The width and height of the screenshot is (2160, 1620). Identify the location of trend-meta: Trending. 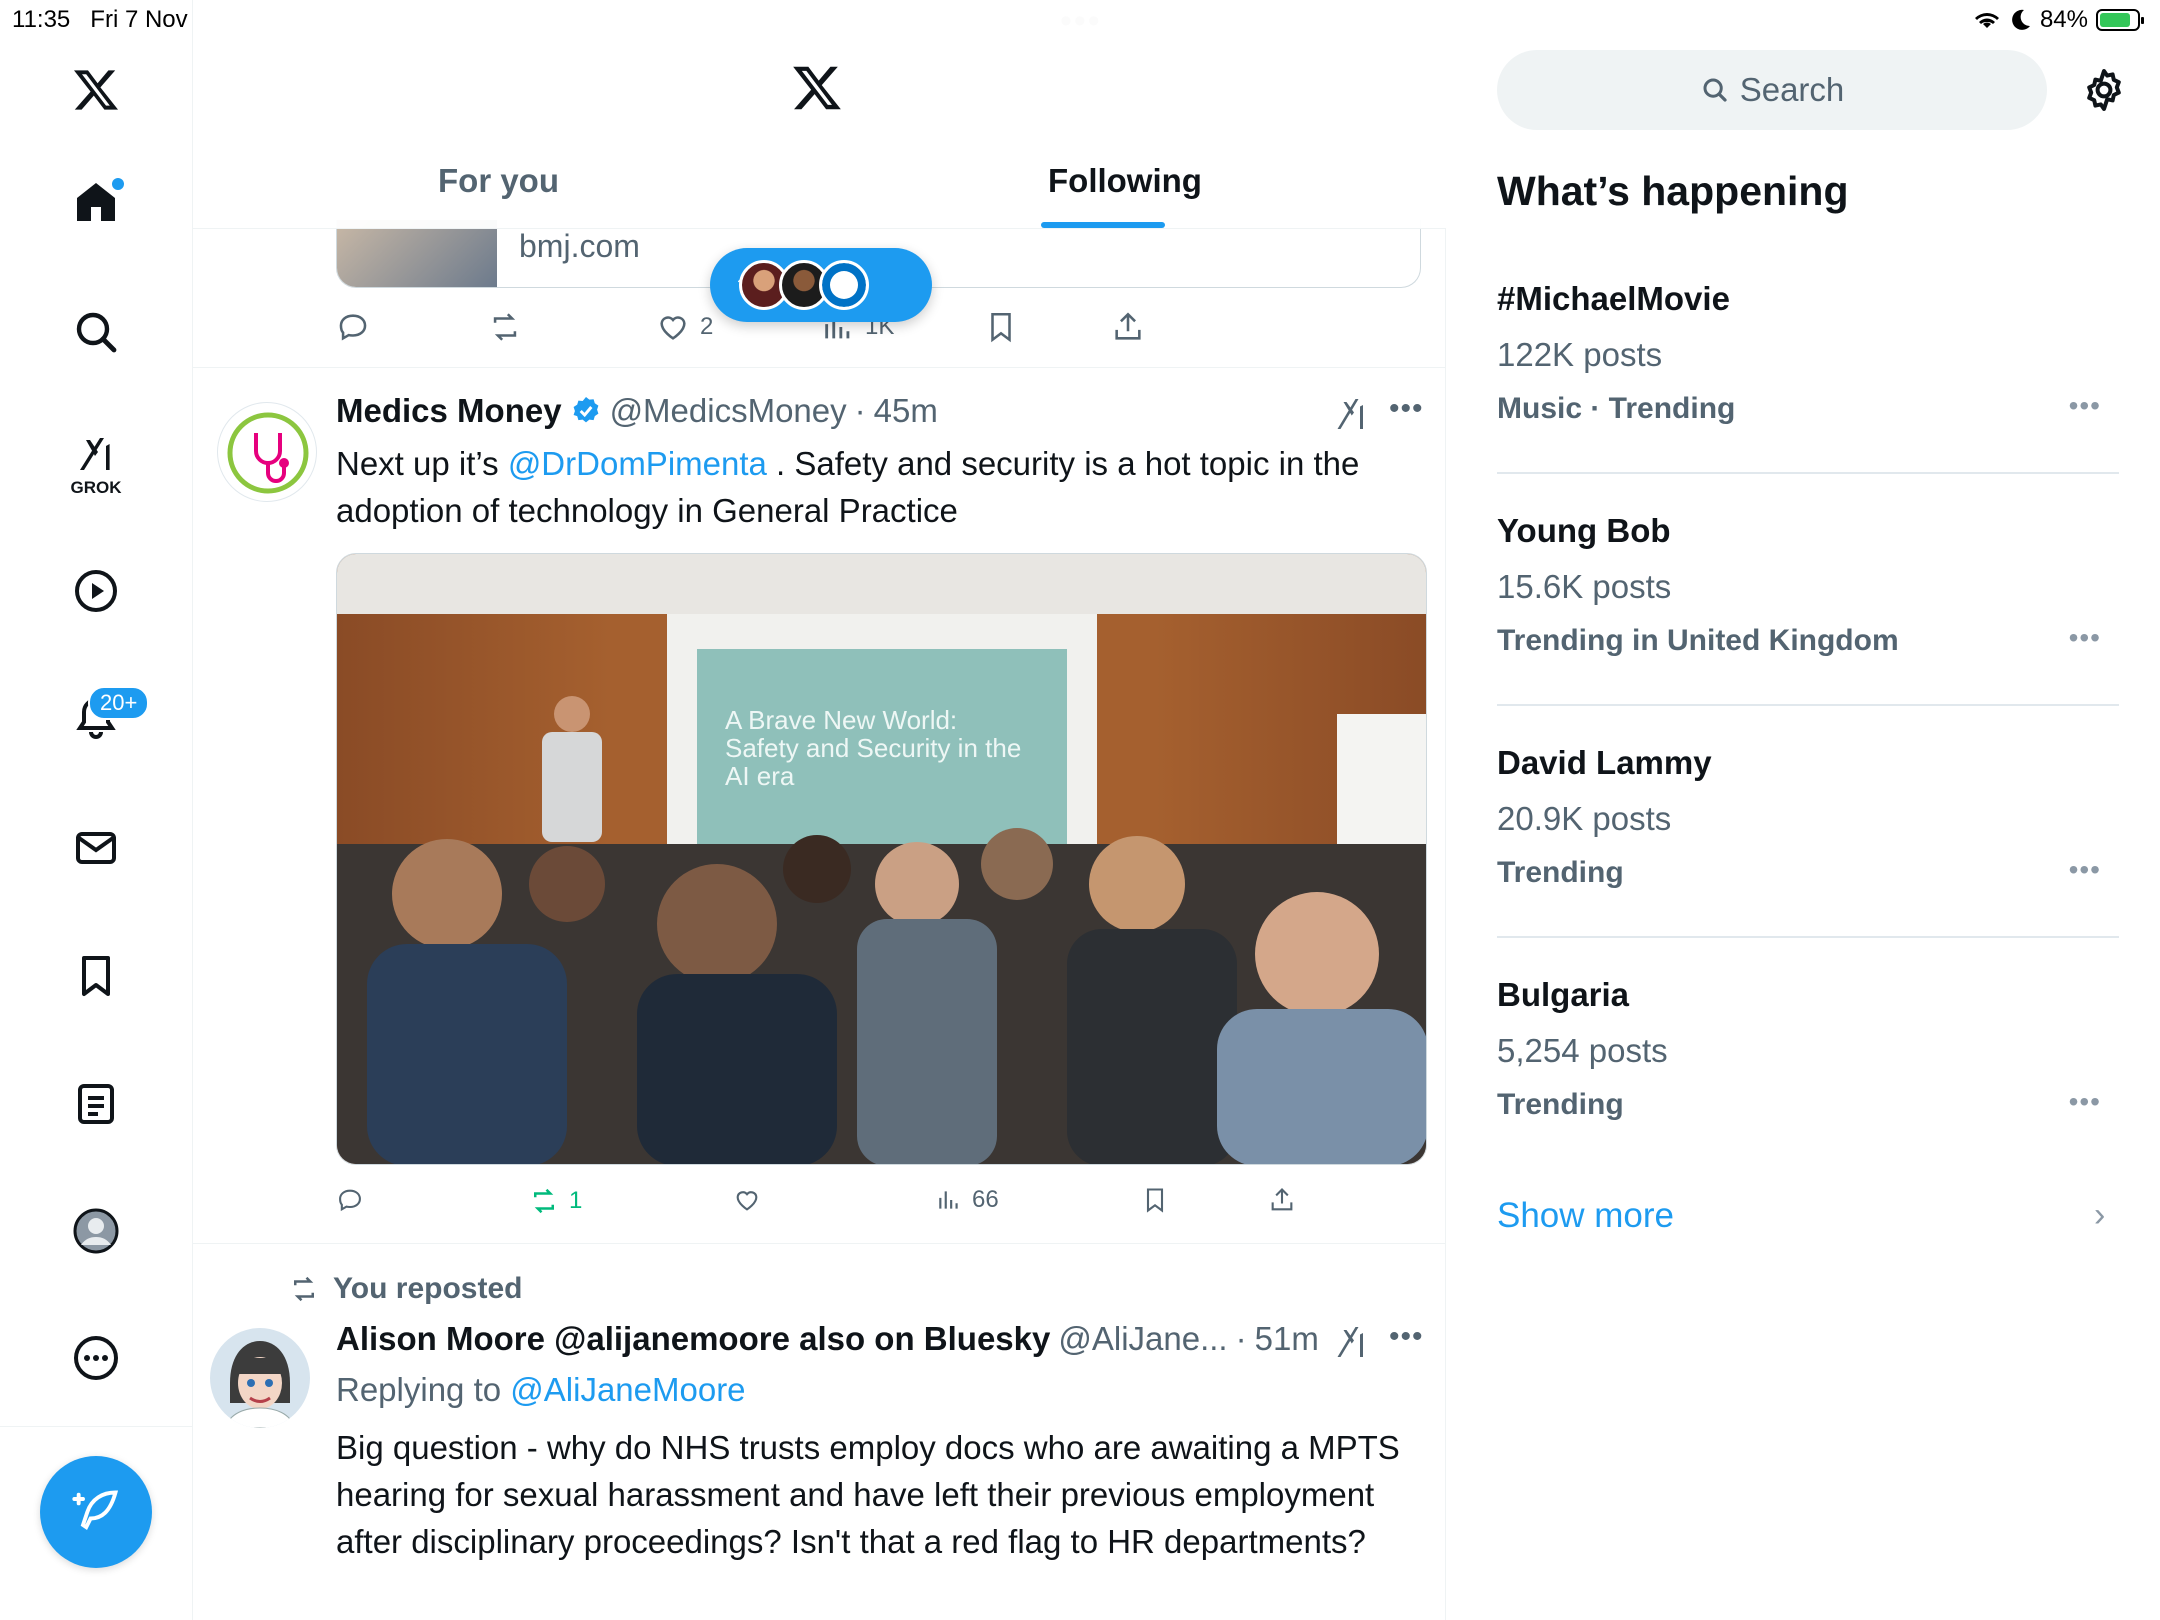
(1560, 1104).